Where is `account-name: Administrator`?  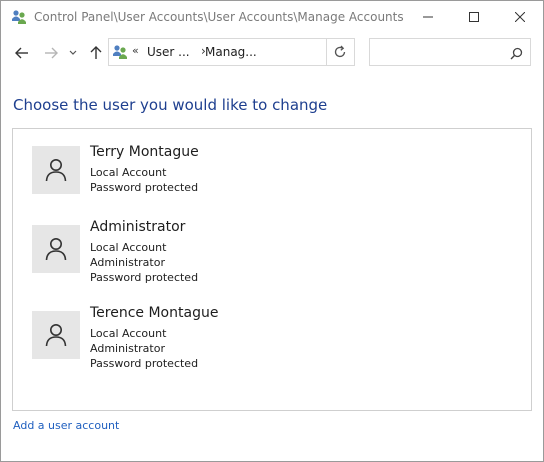 account-name: Administrator is located at coordinates (138, 227).